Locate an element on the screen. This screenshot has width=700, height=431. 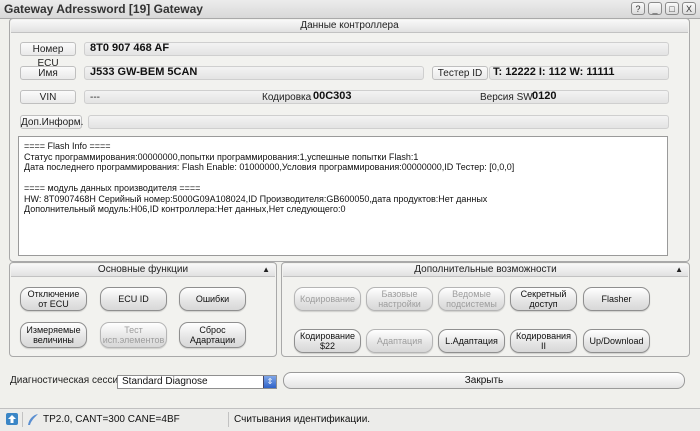
extra-functions-title: Дополнительные возможности is located at coordinates (485, 269).